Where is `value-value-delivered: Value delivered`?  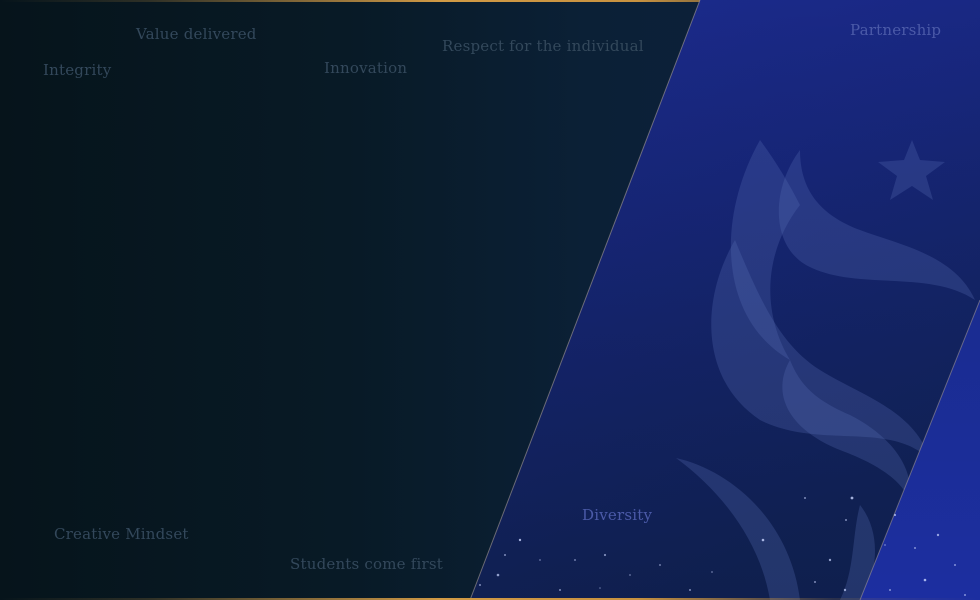
value-value-delivered: Value delivered is located at coordinates (196, 34).